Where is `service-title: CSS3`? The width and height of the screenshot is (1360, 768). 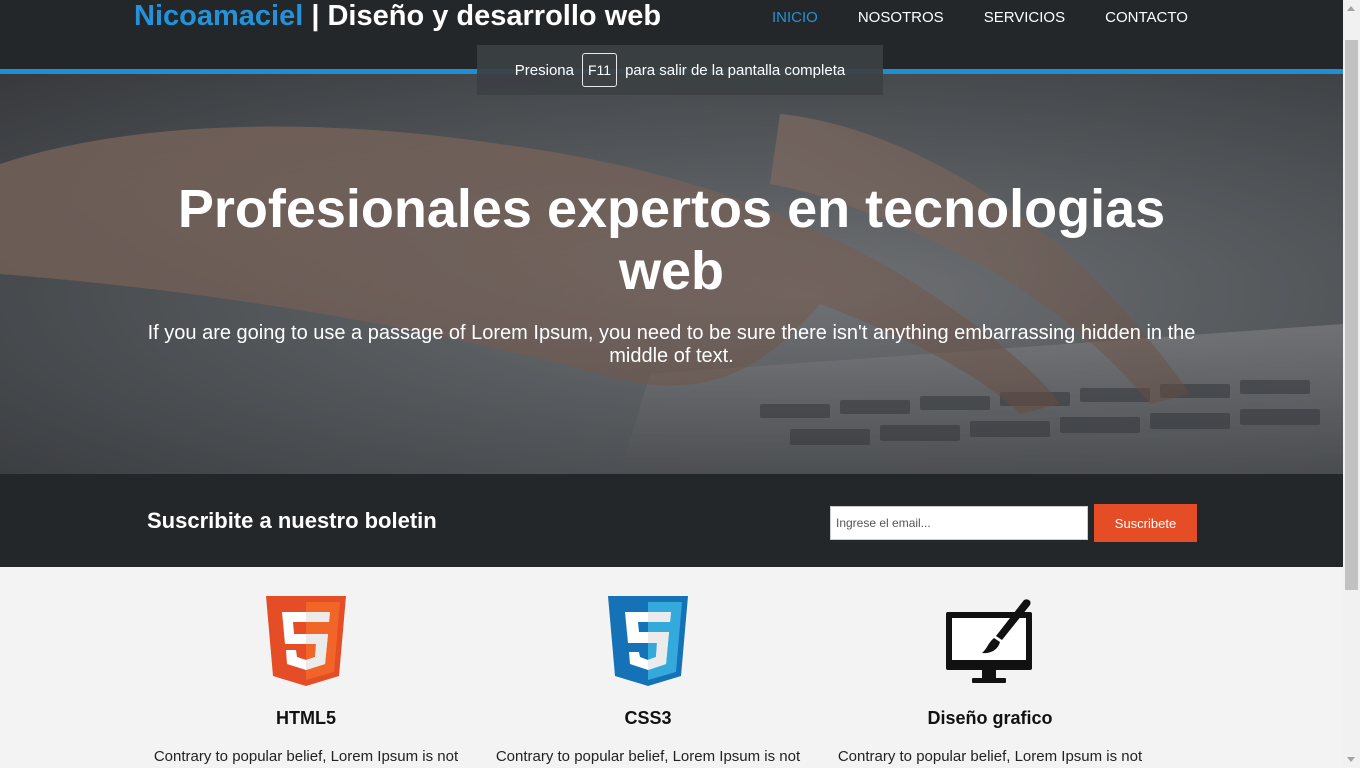 service-title: CSS3 is located at coordinates (648, 718).